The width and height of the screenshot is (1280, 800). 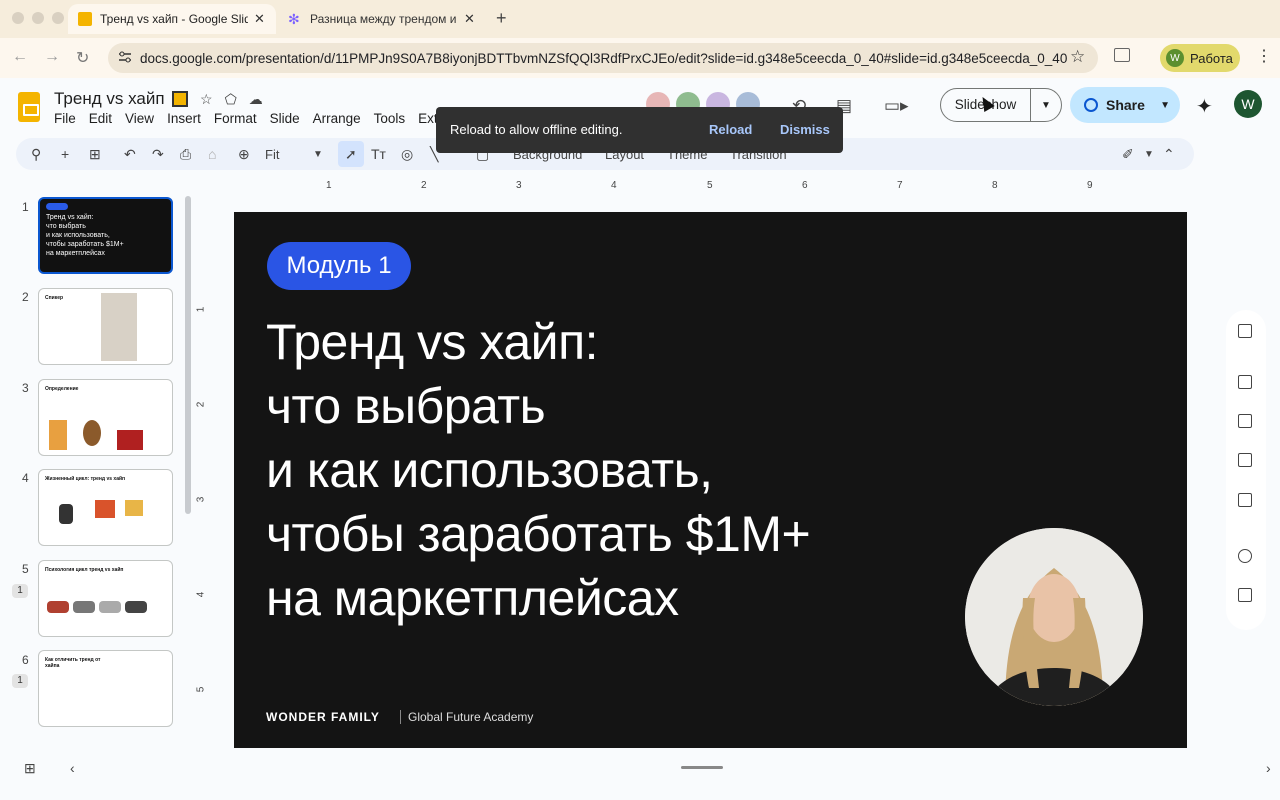 What do you see at coordinates (105, 417) in the screenshot?
I see `slide-thumbnail: Определение` at bounding box center [105, 417].